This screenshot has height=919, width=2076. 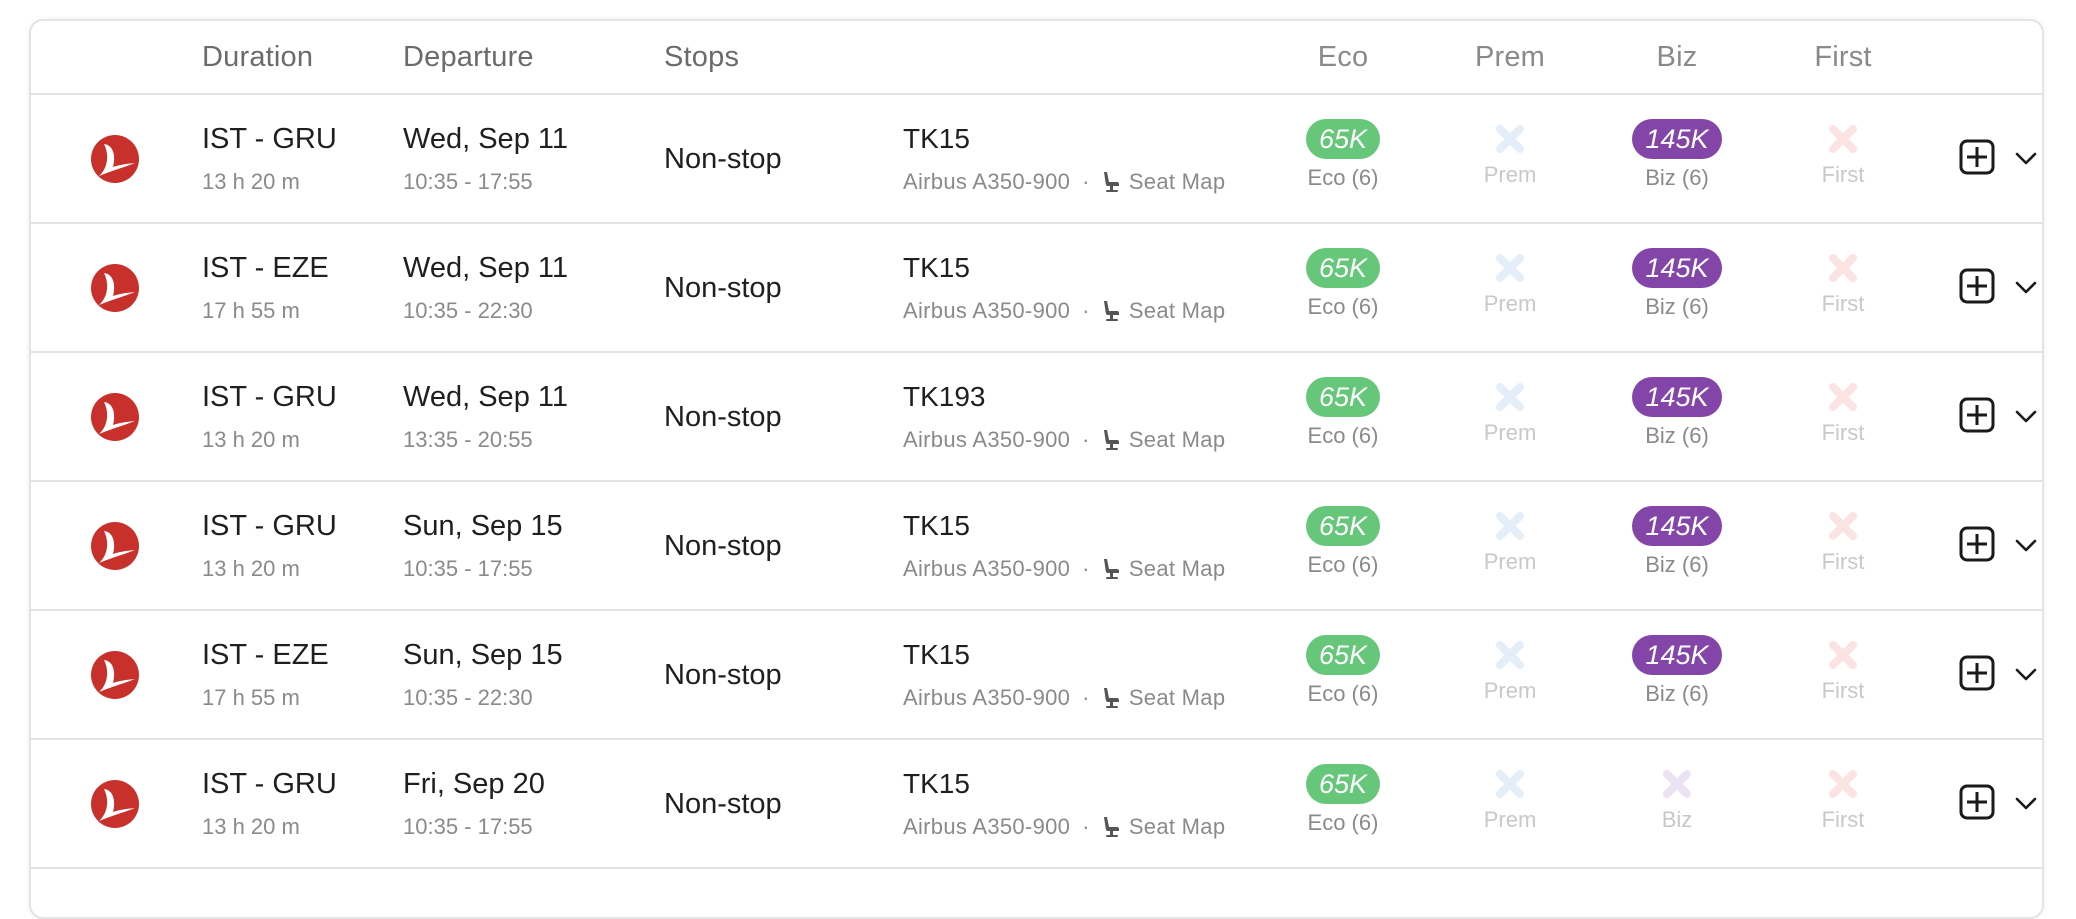 I want to click on header-departure: Departure, so click(x=468, y=57).